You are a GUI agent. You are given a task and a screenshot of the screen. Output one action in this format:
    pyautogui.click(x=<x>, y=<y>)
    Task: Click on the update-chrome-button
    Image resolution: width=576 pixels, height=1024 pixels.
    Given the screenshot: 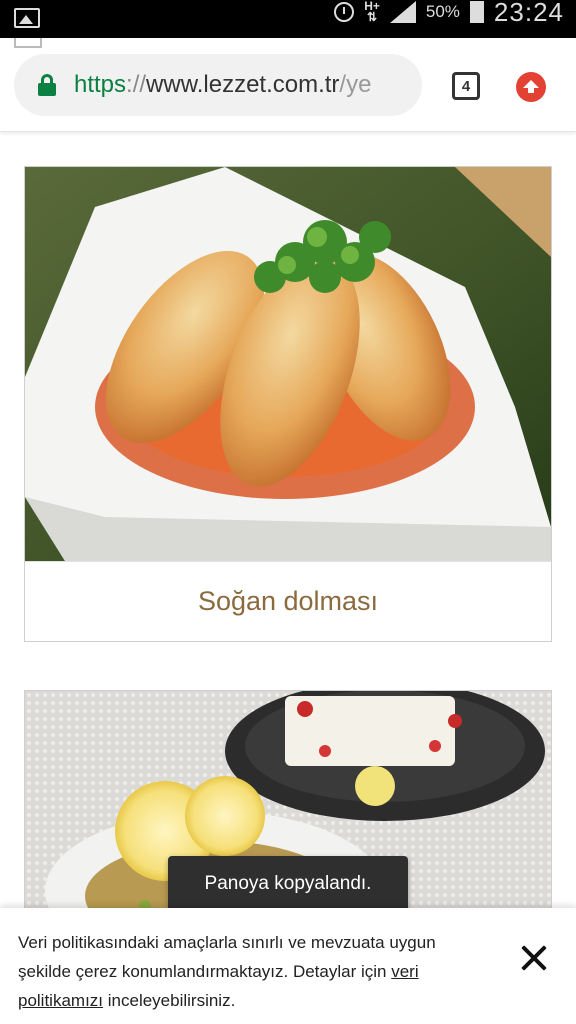 What is the action you would take?
    pyautogui.click(x=531, y=87)
    